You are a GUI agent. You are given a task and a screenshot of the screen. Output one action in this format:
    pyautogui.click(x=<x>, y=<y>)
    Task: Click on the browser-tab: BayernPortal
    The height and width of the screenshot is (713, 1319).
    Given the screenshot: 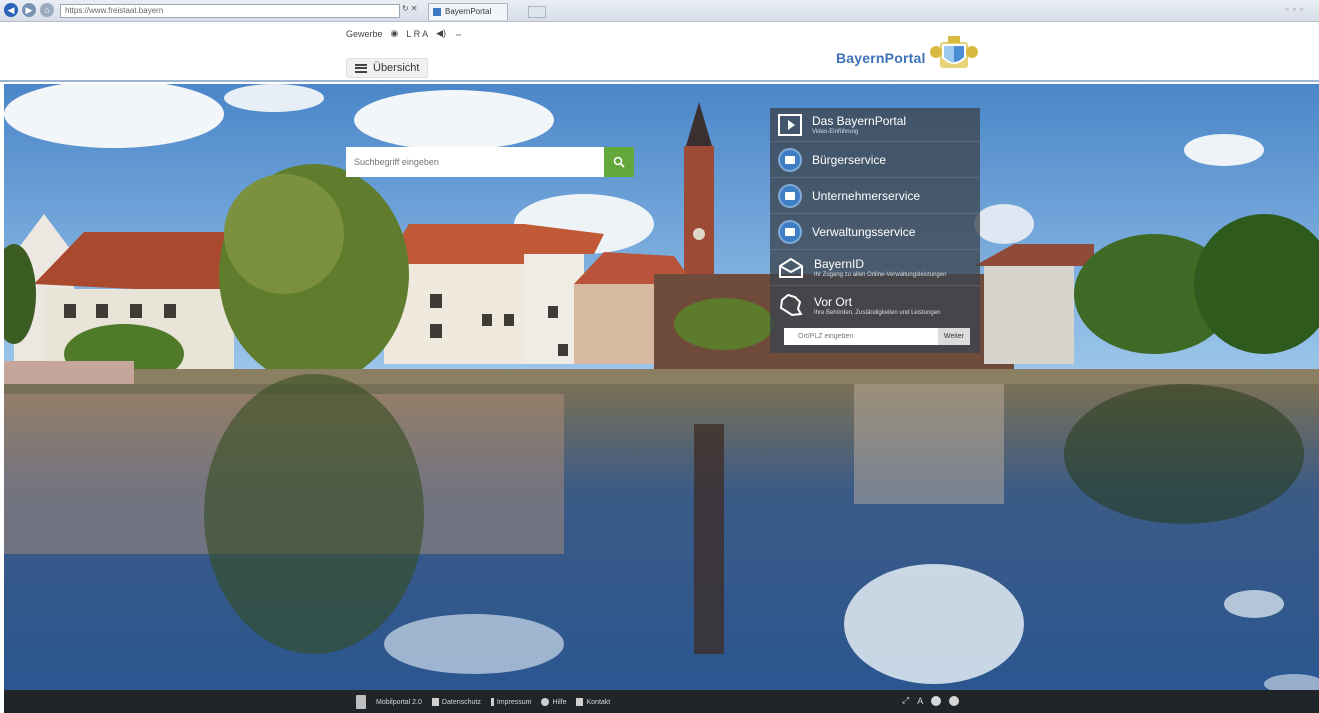 What is the action you would take?
    pyautogui.click(x=468, y=11)
    